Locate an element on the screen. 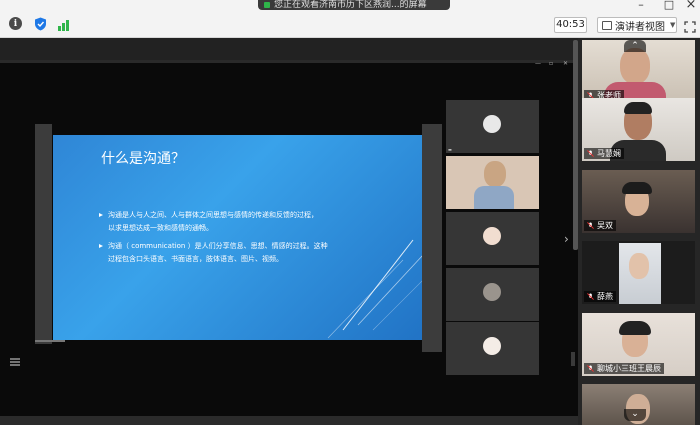  participant-tile: 薛燕 is located at coordinates (638, 272).